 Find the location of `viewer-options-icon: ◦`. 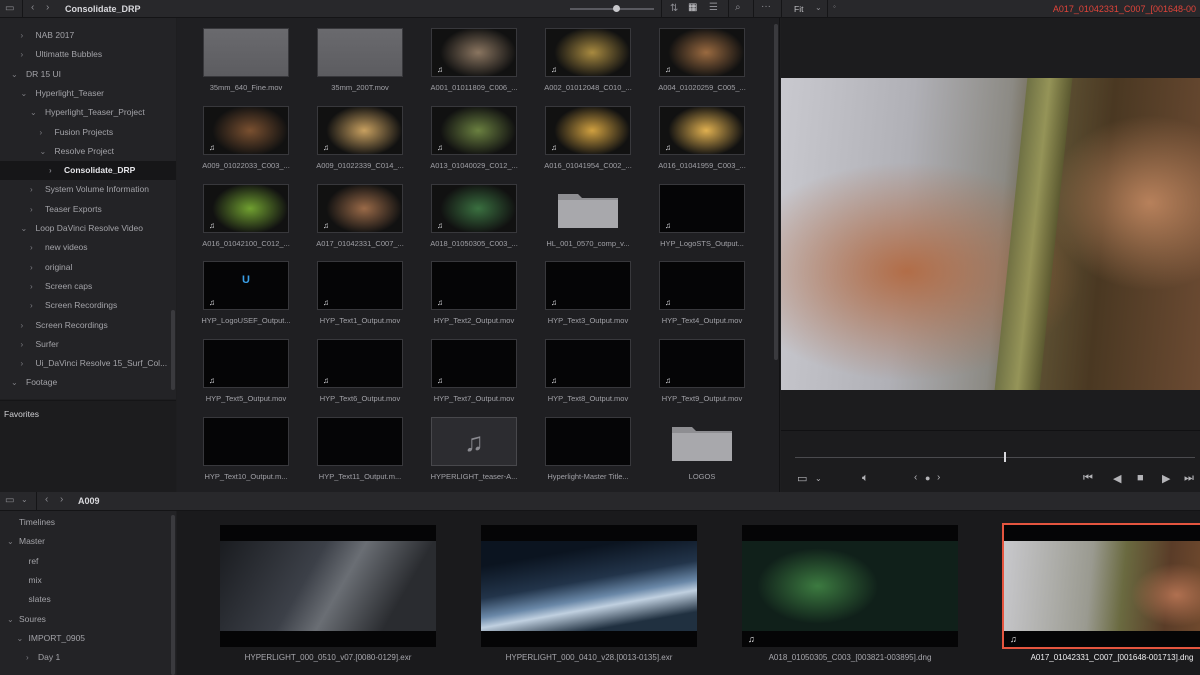

viewer-options-icon: ◦ is located at coordinates (834, 7).